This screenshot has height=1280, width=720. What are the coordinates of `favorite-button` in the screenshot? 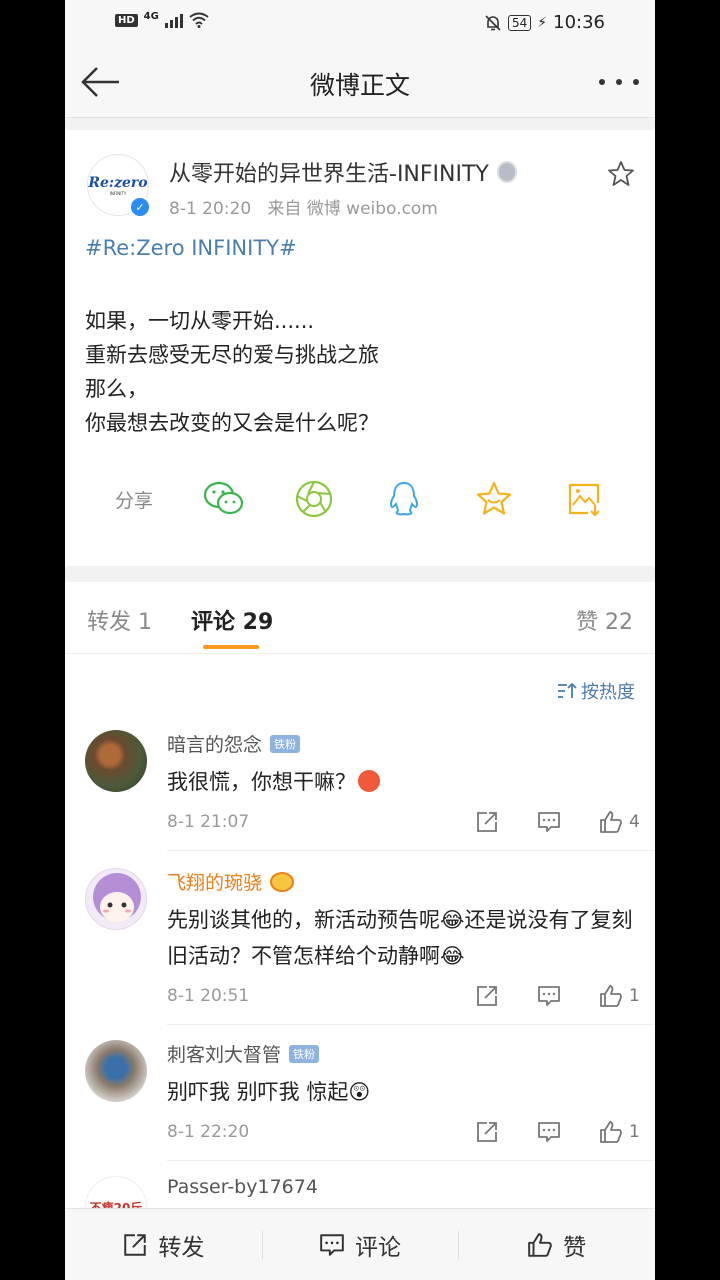 It's located at (621, 174).